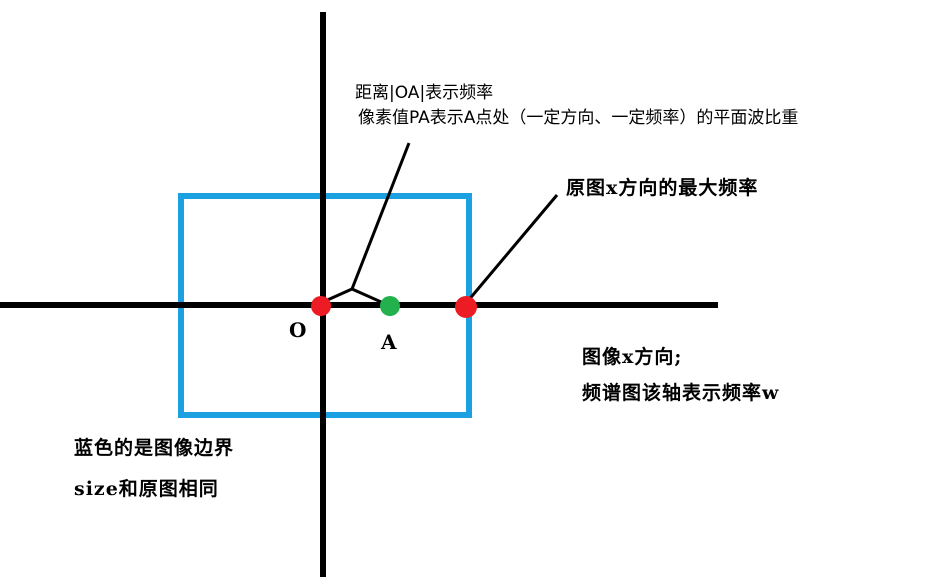  I want to click on a-label: A, so click(389, 342).